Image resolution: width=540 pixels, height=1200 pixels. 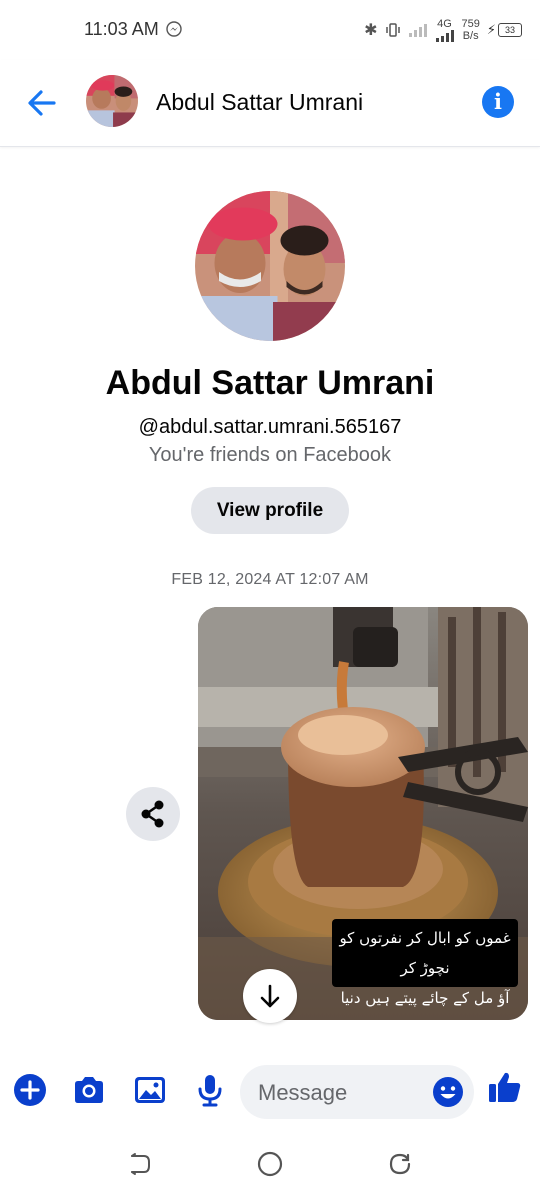 I want to click on info-icon: i, so click(x=498, y=102).